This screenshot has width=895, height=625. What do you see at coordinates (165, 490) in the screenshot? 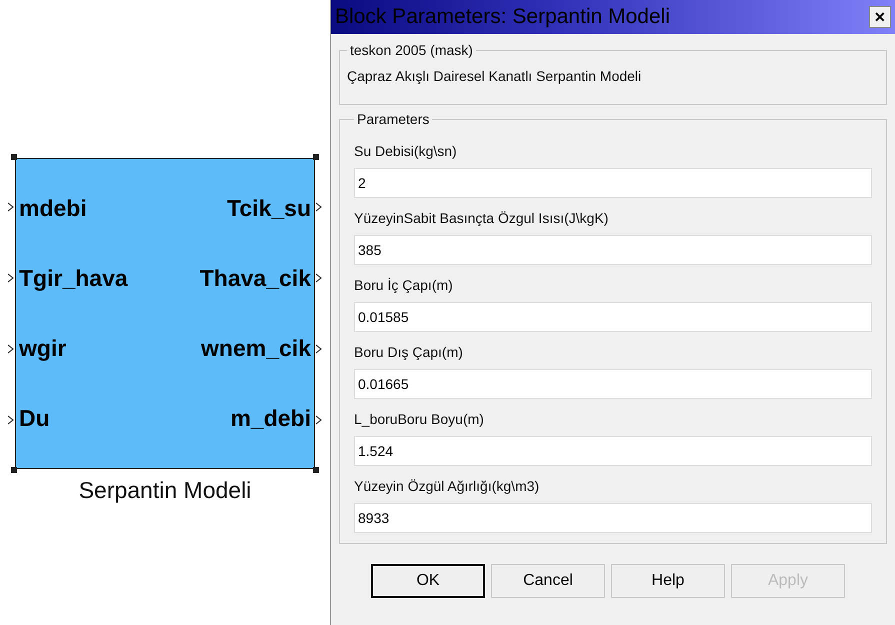
I see `block-name: Serpantin Modeli` at bounding box center [165, 490].